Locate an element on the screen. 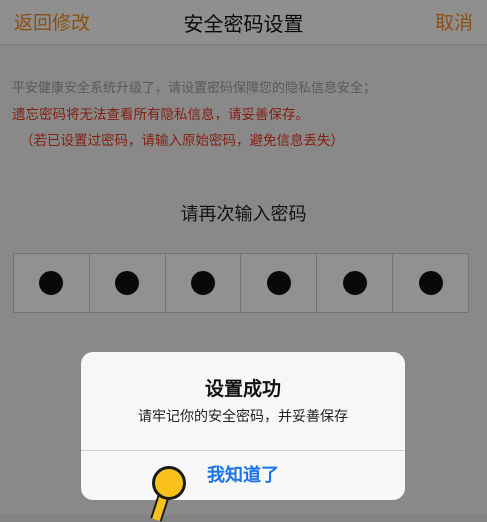 The image size is (487, 522). tap-indicator-icon is located at coordinates (169, 483).